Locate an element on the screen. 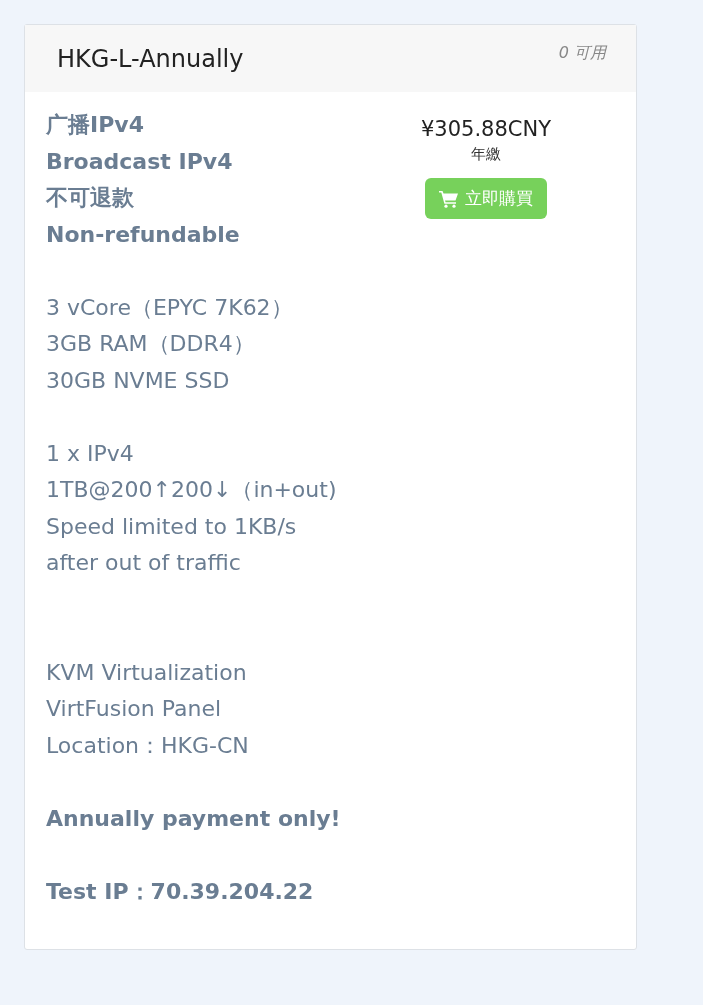  spec-line: after out of traffic is located at coordinates (144, 563).